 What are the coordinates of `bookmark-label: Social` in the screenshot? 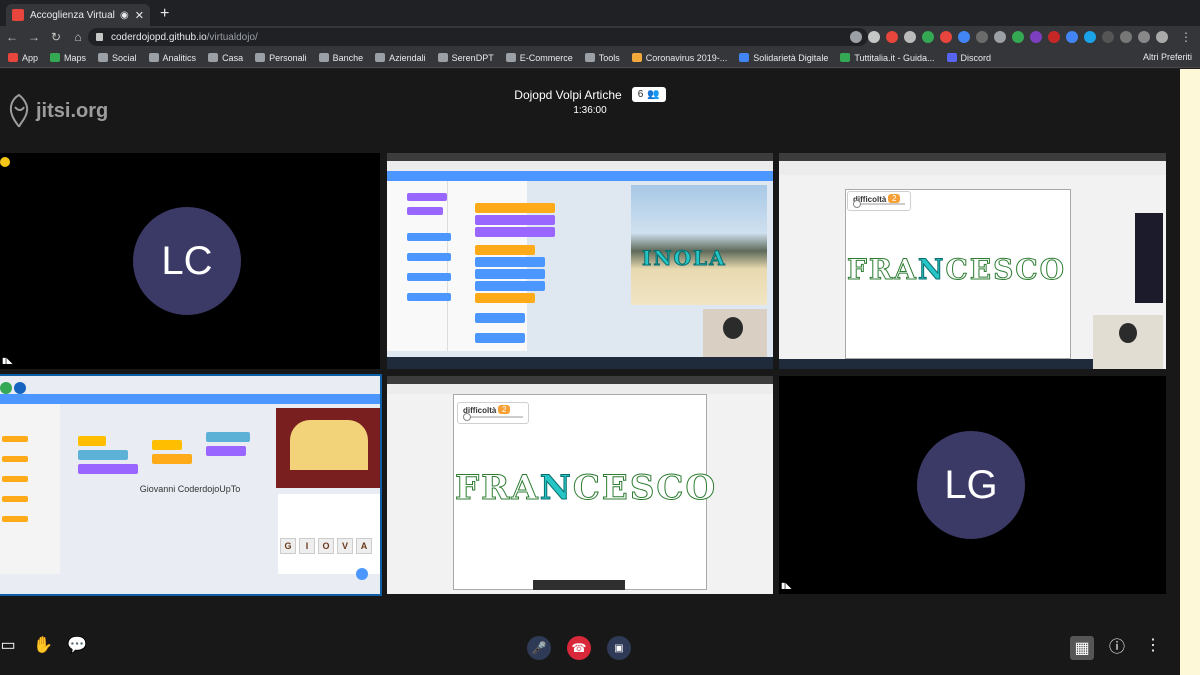 It's located at (124, 57).